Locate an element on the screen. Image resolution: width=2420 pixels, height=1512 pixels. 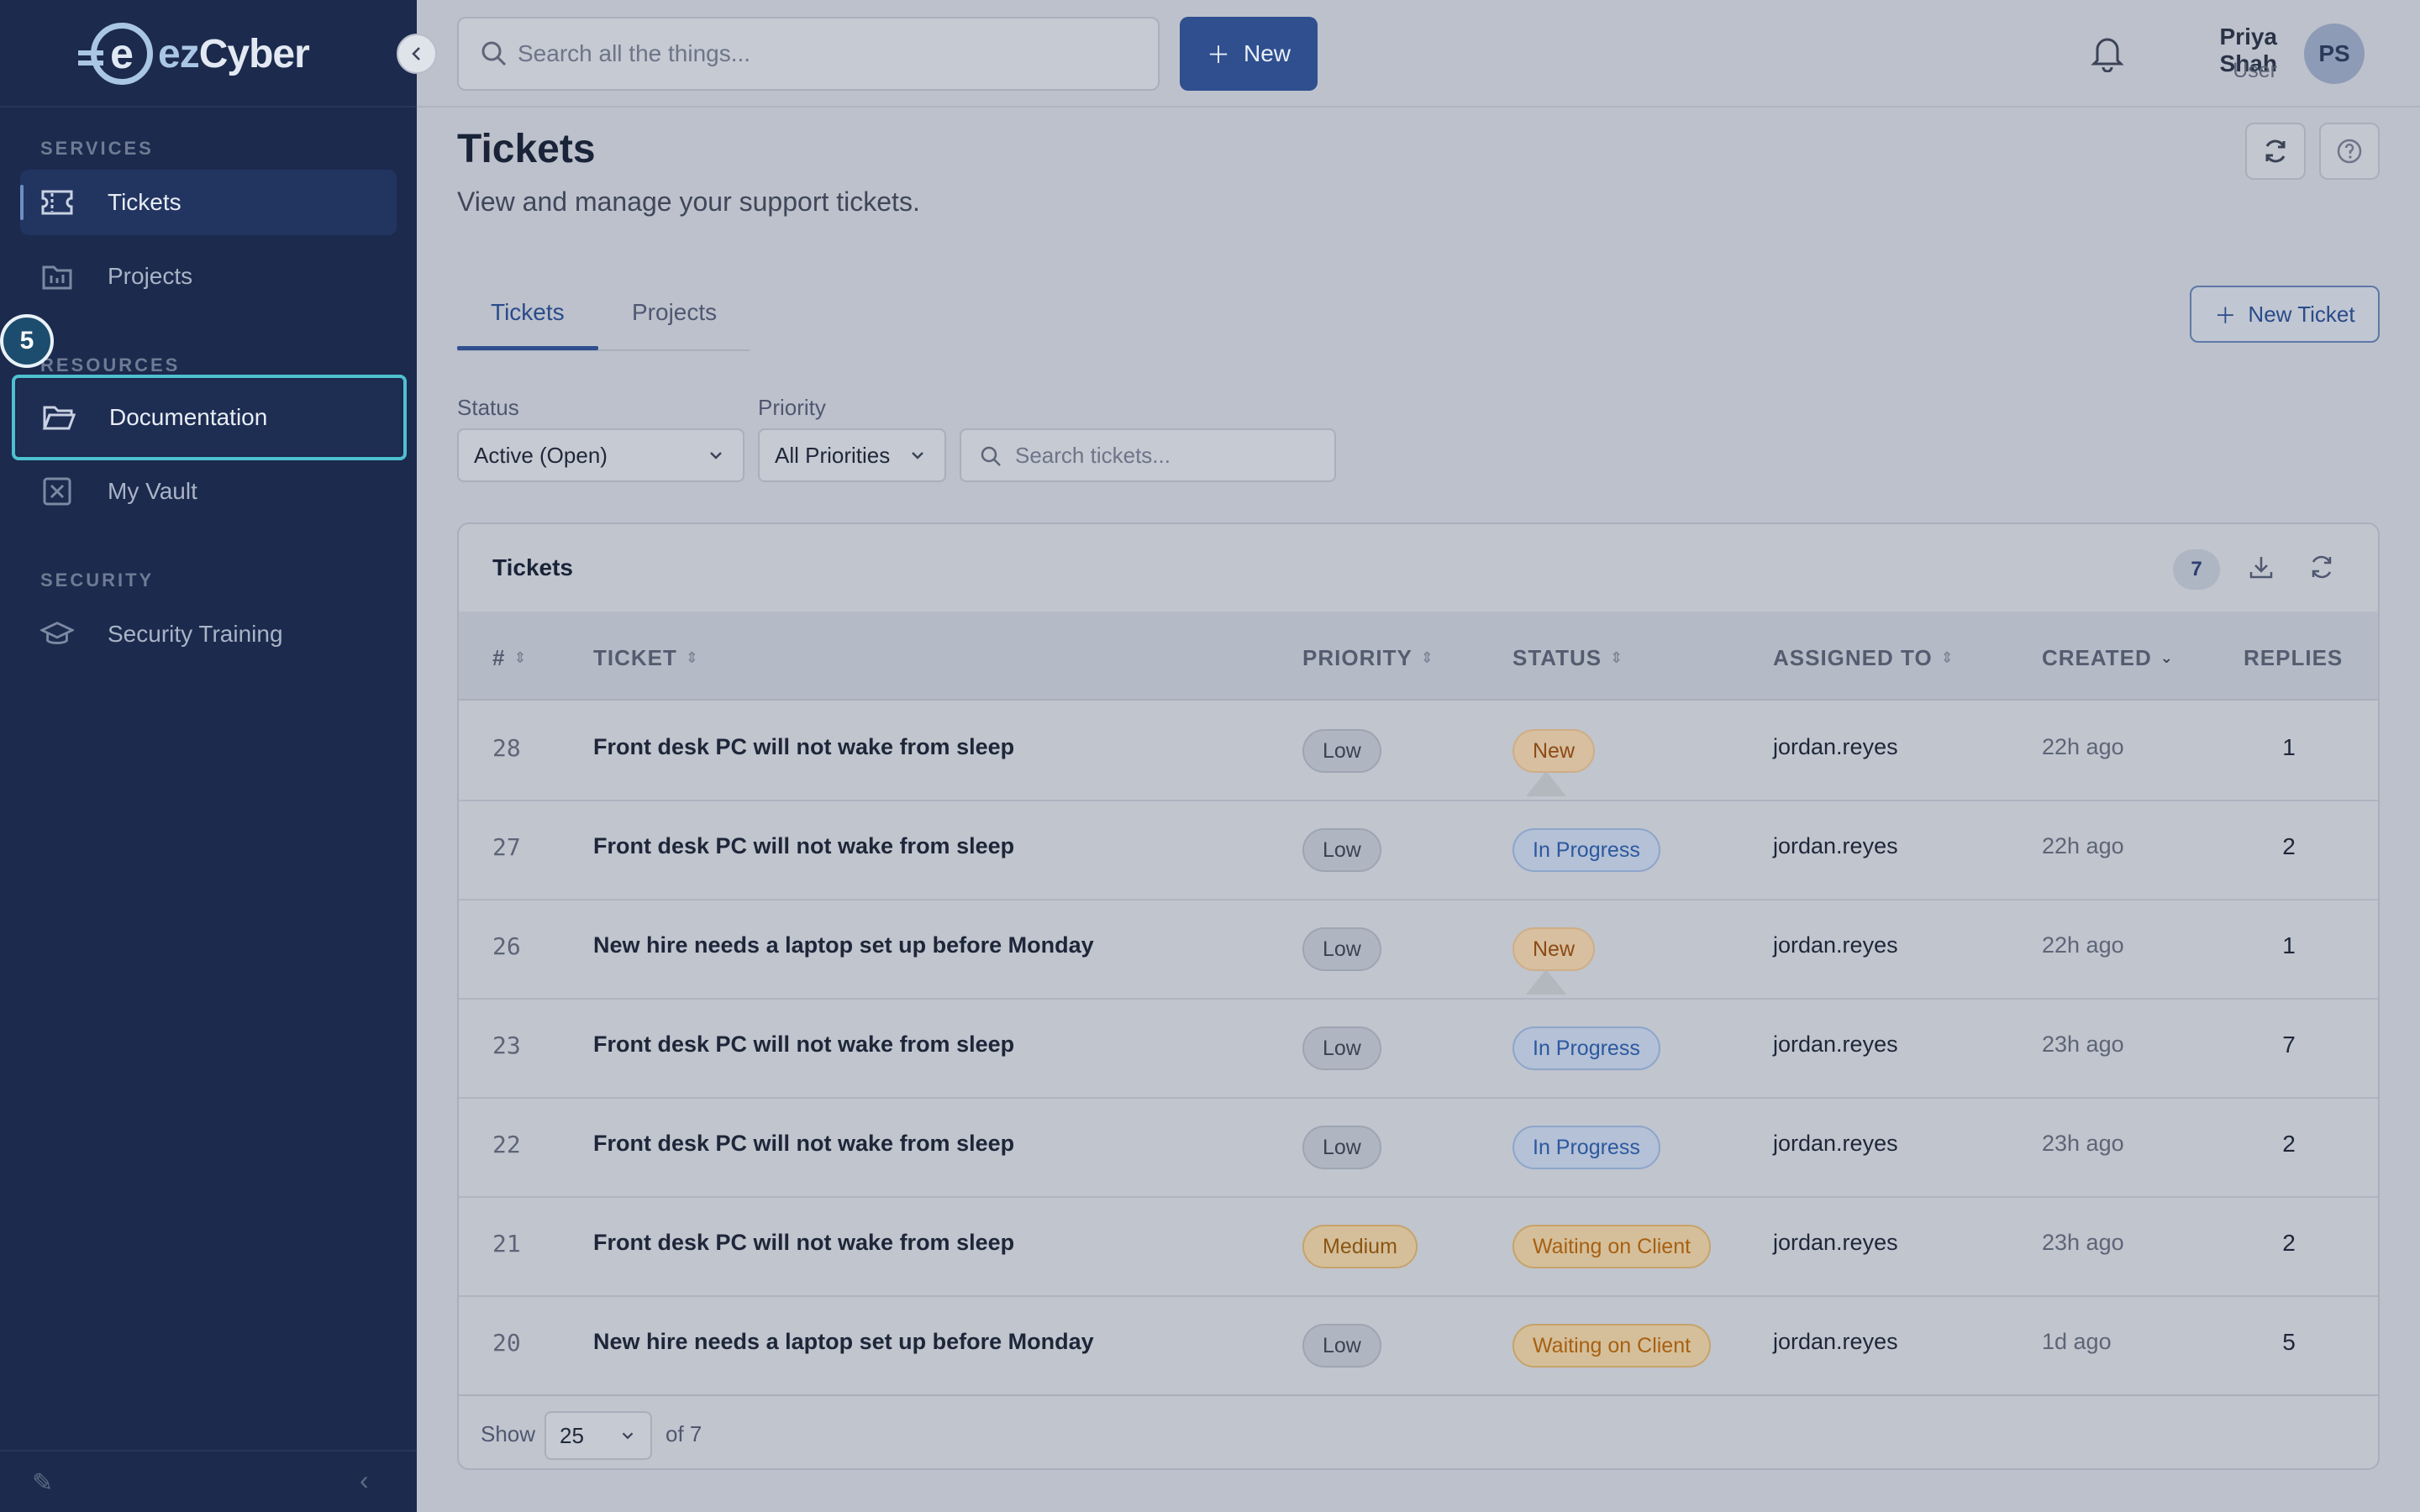
ticket-number: 22 is located at coordinates (507, 1144).